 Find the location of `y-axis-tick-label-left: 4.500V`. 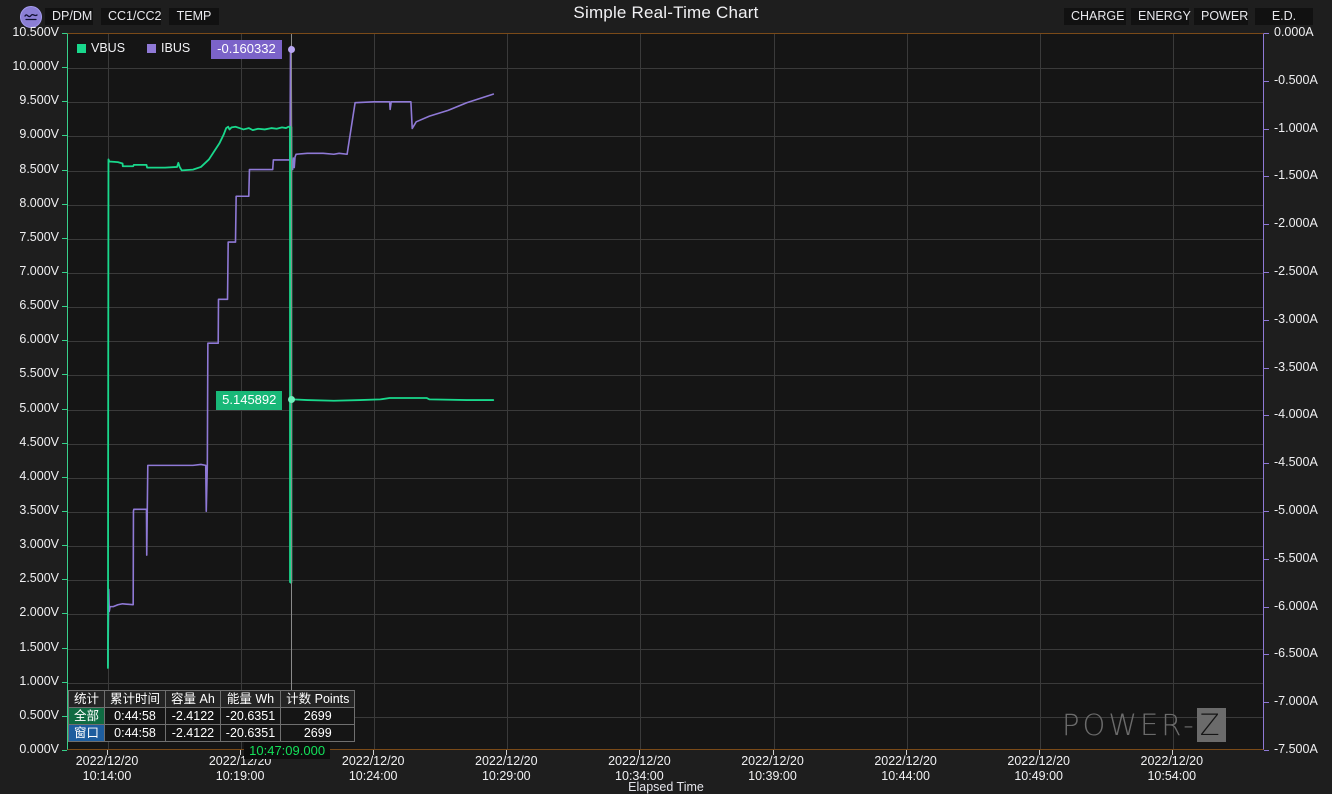

y-axis-tick-label-left: 4.500V is located at coordinates (39, 441).